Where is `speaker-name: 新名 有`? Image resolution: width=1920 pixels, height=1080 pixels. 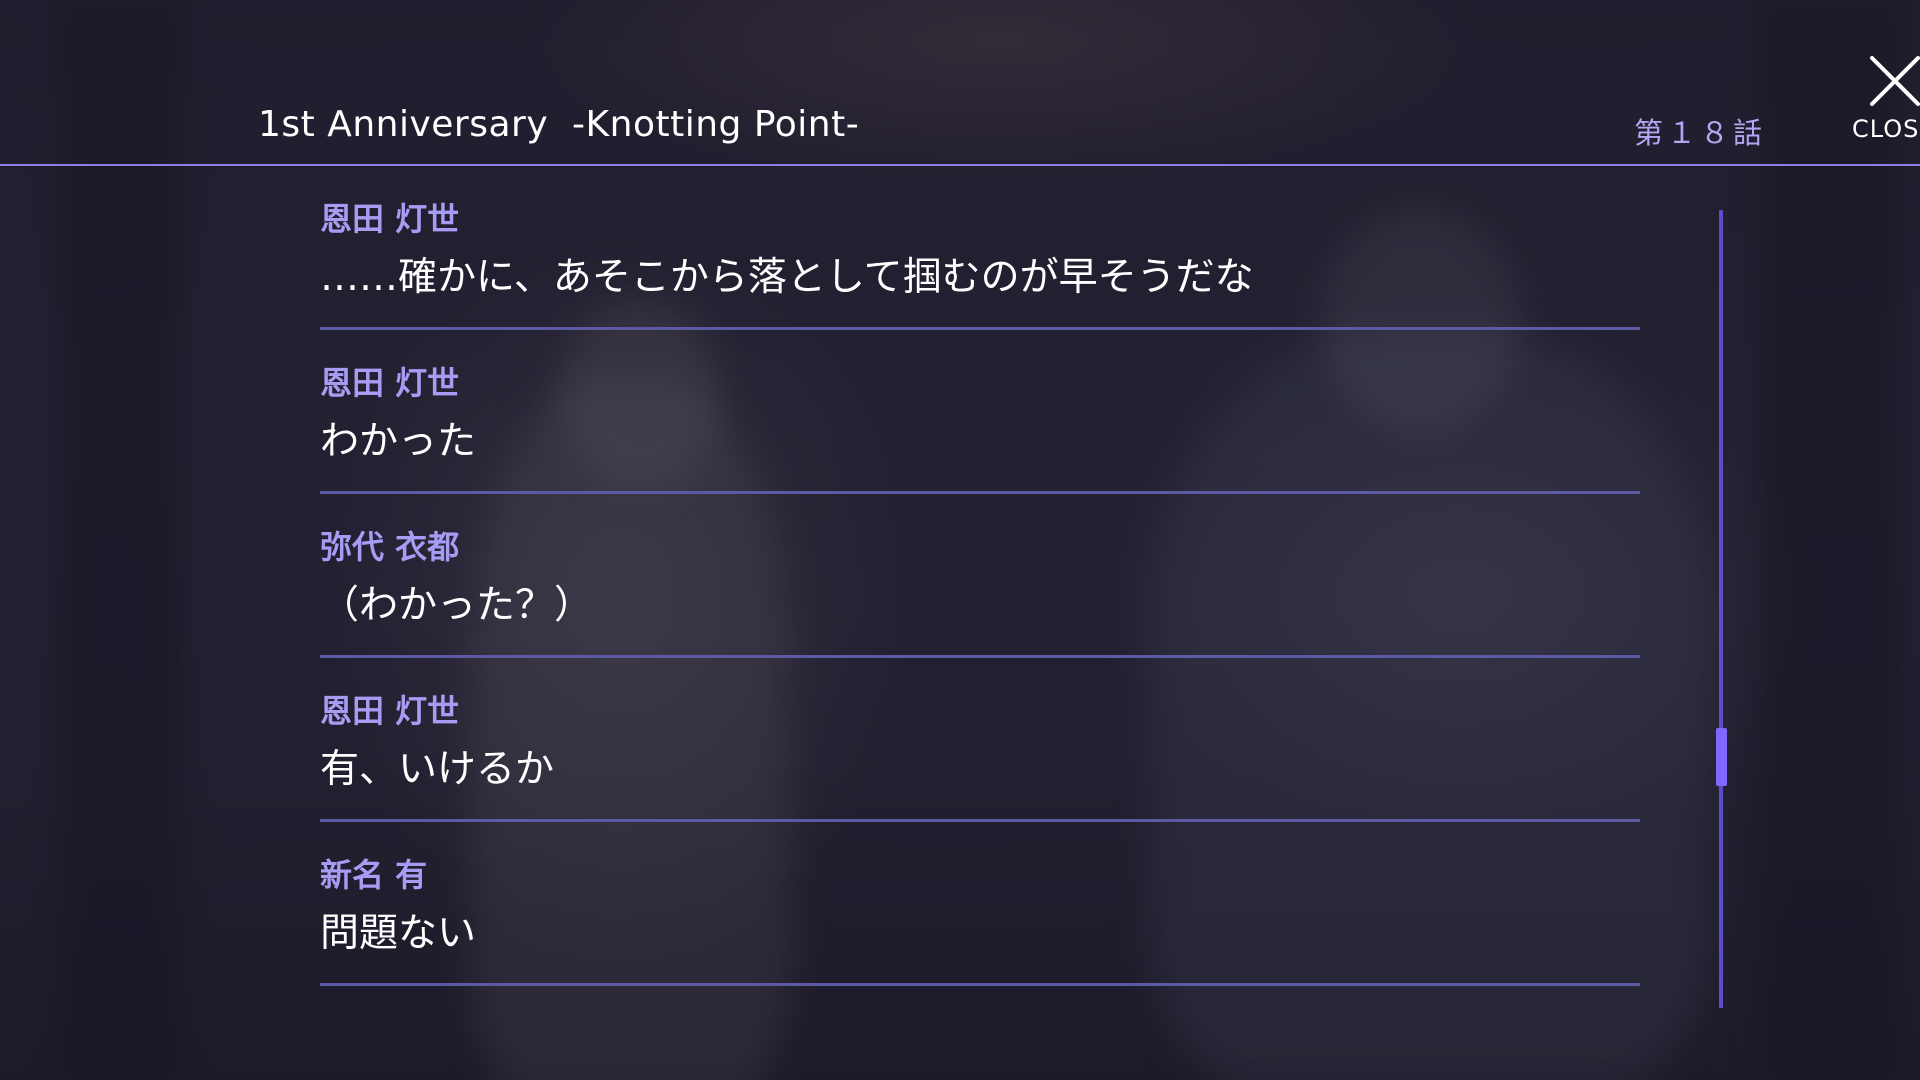
speaker-name: 新名 有 is located at coordinates (374, 875).